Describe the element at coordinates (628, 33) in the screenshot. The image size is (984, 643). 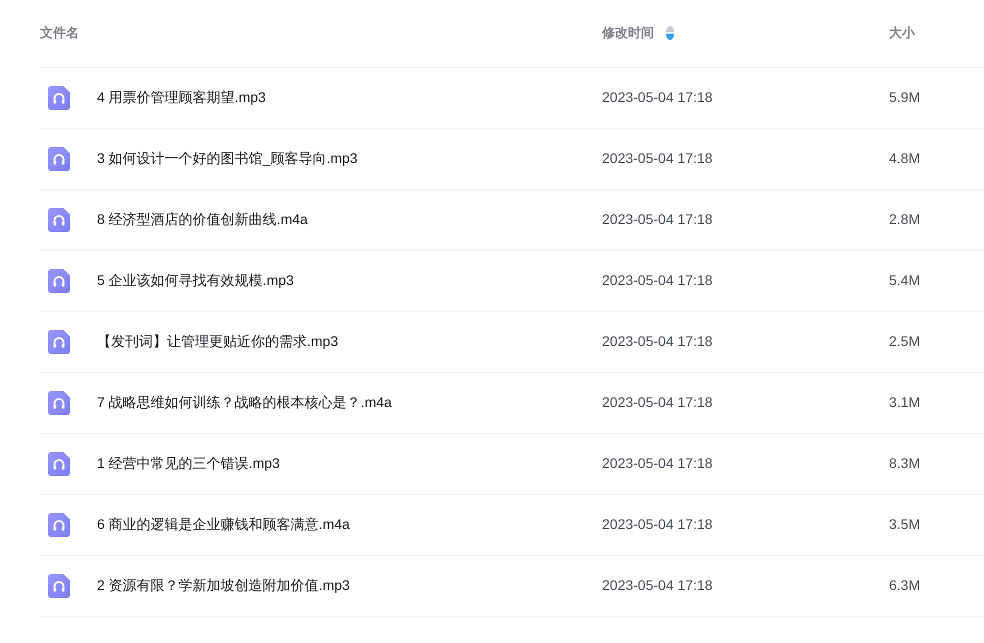
I see `column-header: 修改时间` at that location.